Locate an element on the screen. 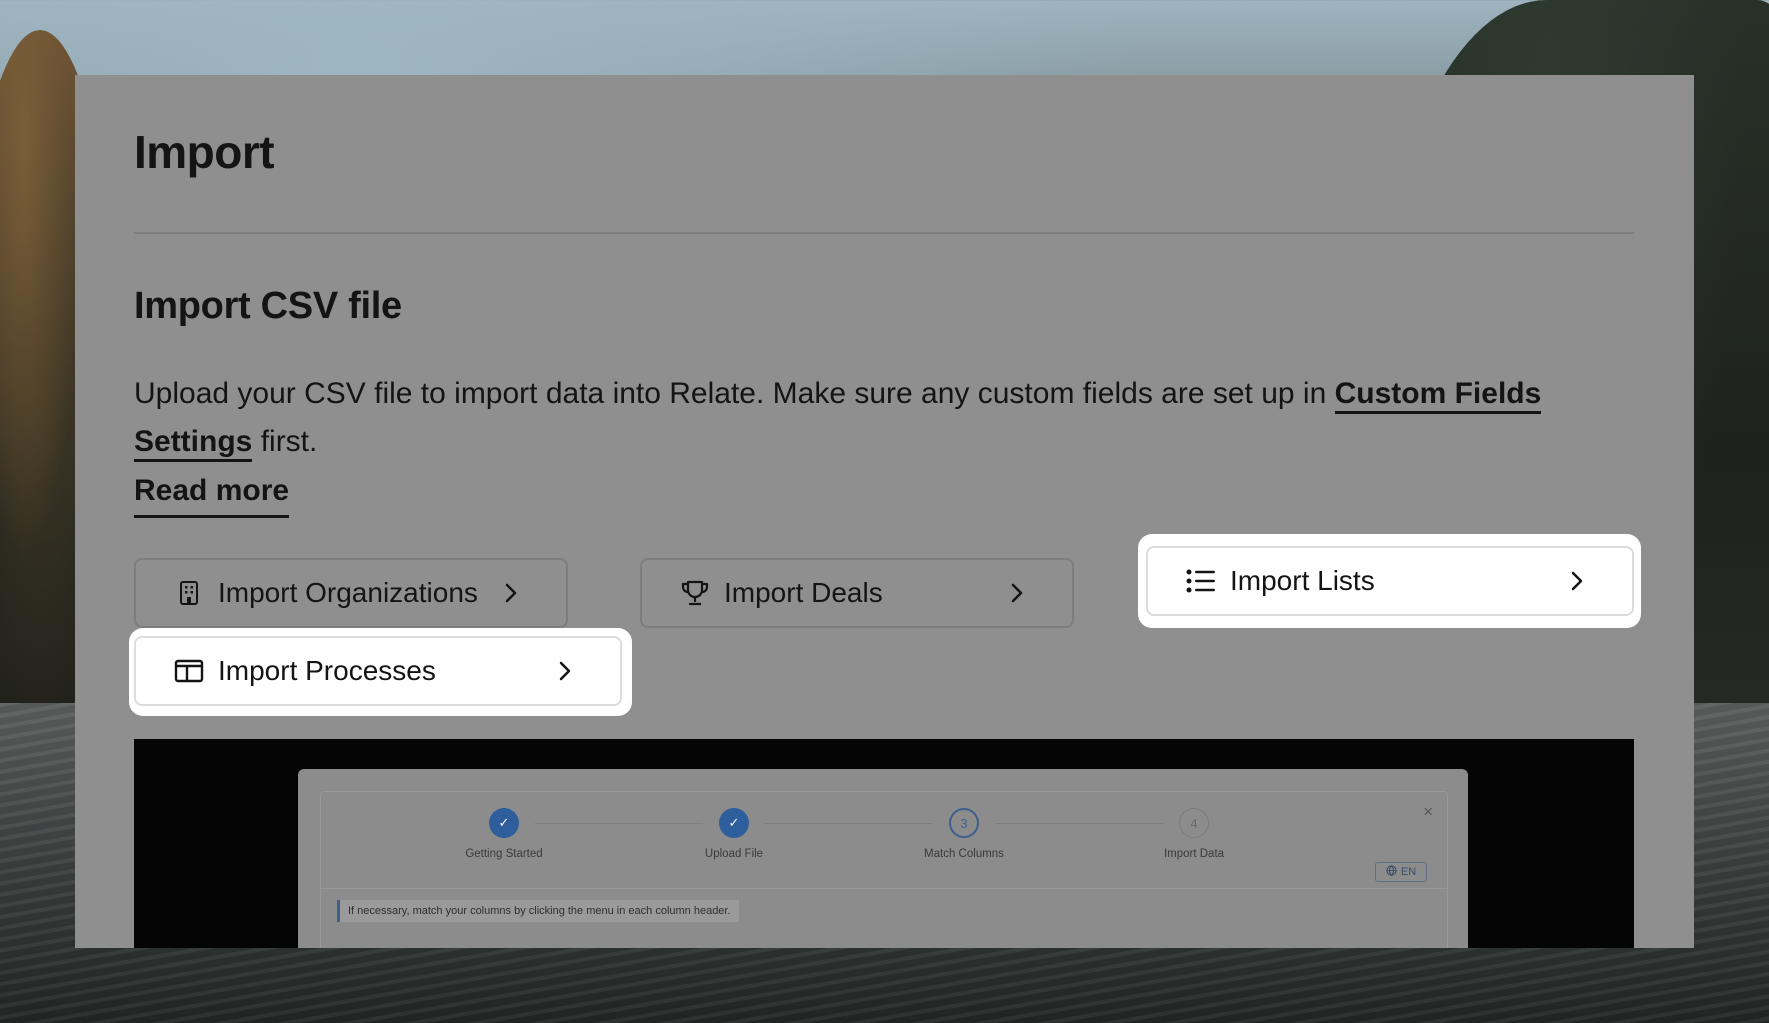 The height and width of the screenshot is (1023, 1769). step-import-data: 4 Import Data is located at coordinates (1194, 834).